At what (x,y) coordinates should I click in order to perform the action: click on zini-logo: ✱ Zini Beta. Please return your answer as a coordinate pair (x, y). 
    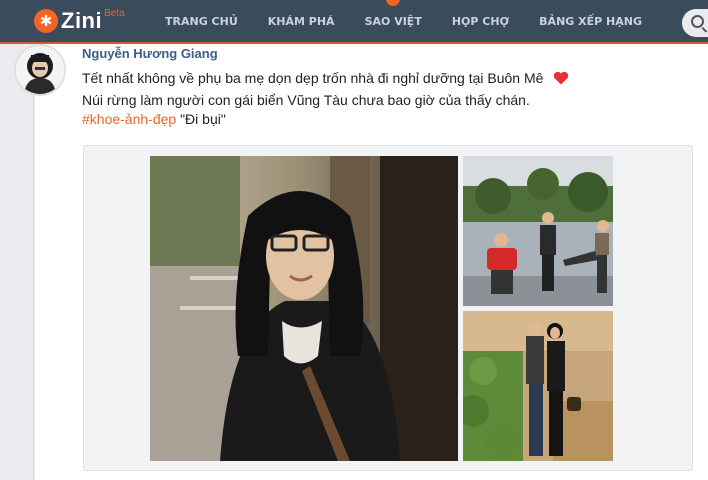
    Looking at the image, I should click on (79, 21).